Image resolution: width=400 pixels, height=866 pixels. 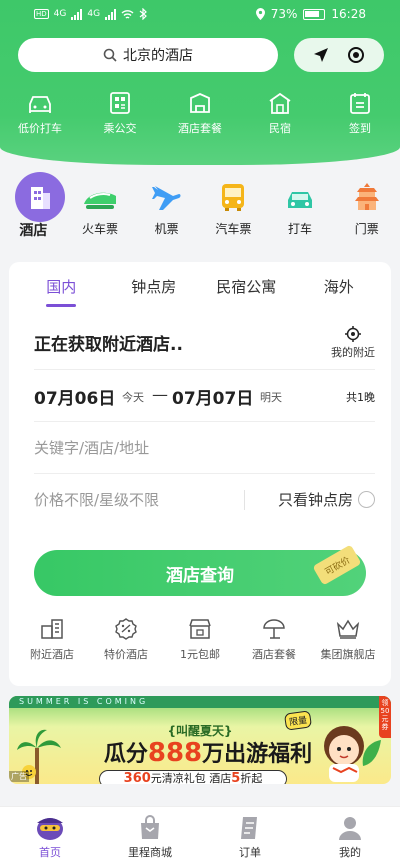 What do you see at coordinates (133, 397) in the screenshot?
I see `checkin-day: 今天` at bounding box center [133, 397].